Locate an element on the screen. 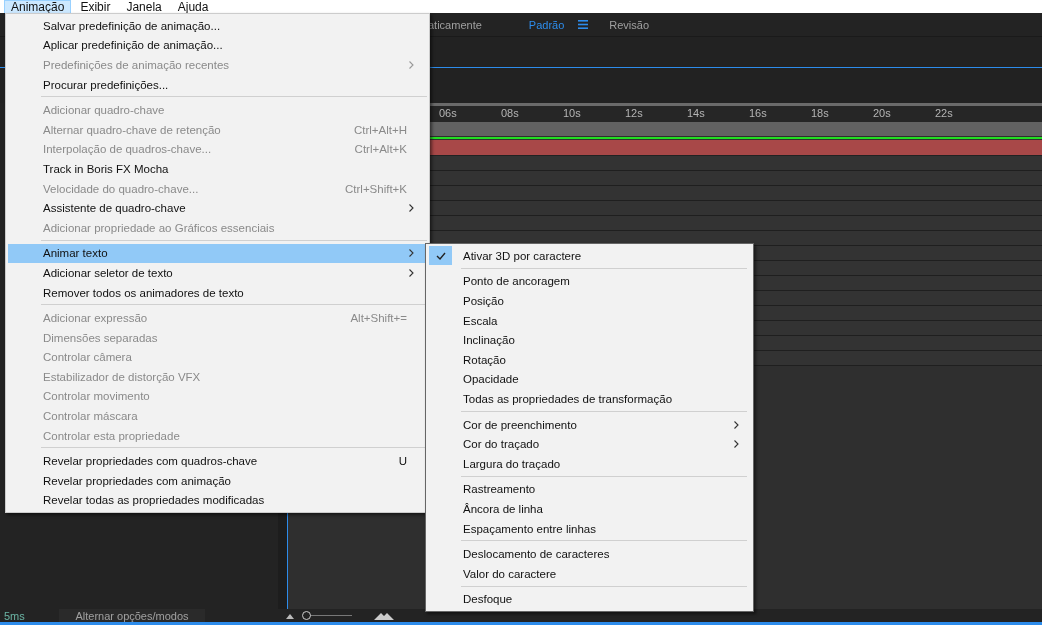 The width and height of the screenshot is (1042, 625). menu-item-label: Controlar esta propriedade is located at coordinates (111, 435).